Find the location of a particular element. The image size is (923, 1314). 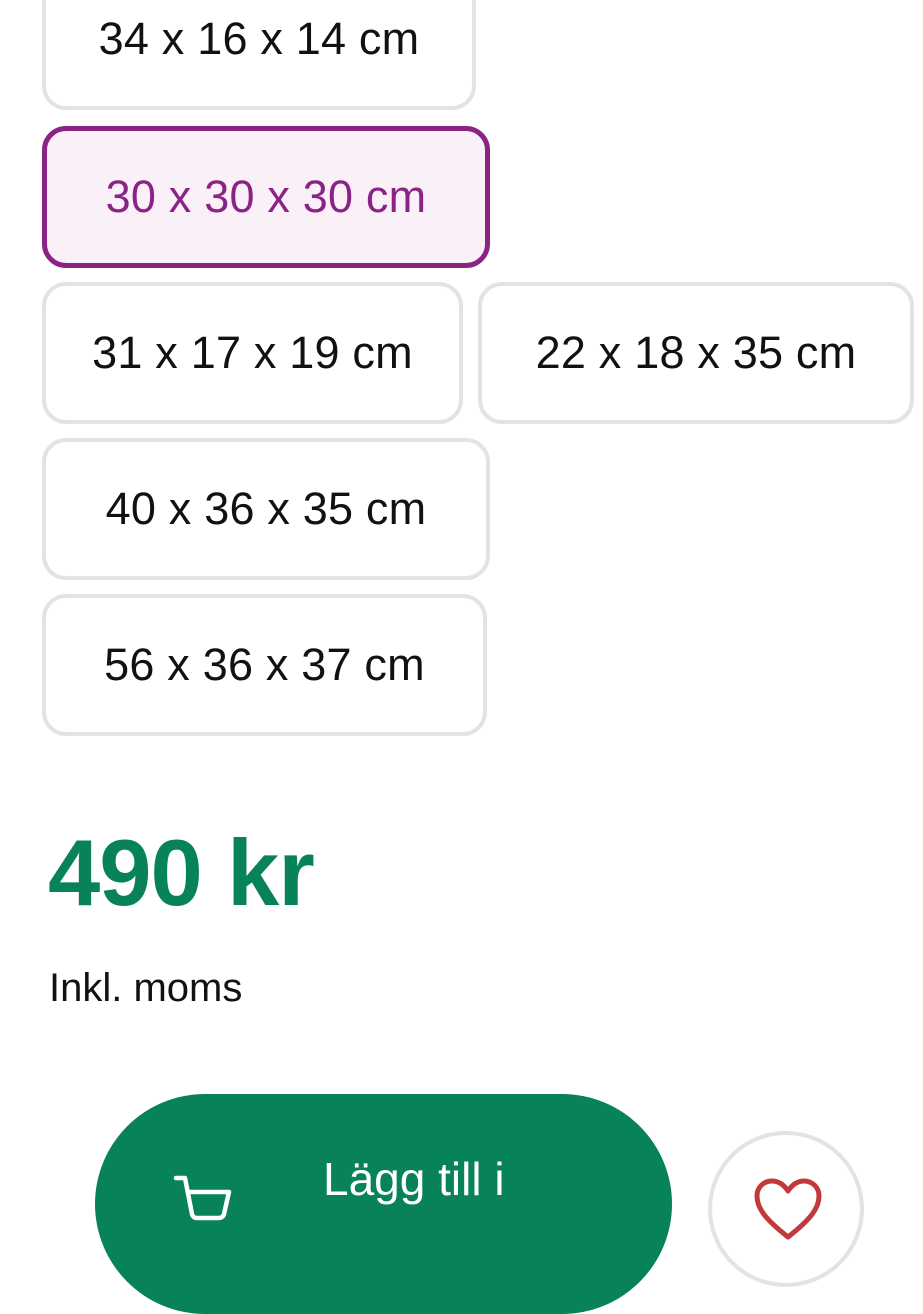

vat-note: Inkl. moms is located at coordinates (146, 988).